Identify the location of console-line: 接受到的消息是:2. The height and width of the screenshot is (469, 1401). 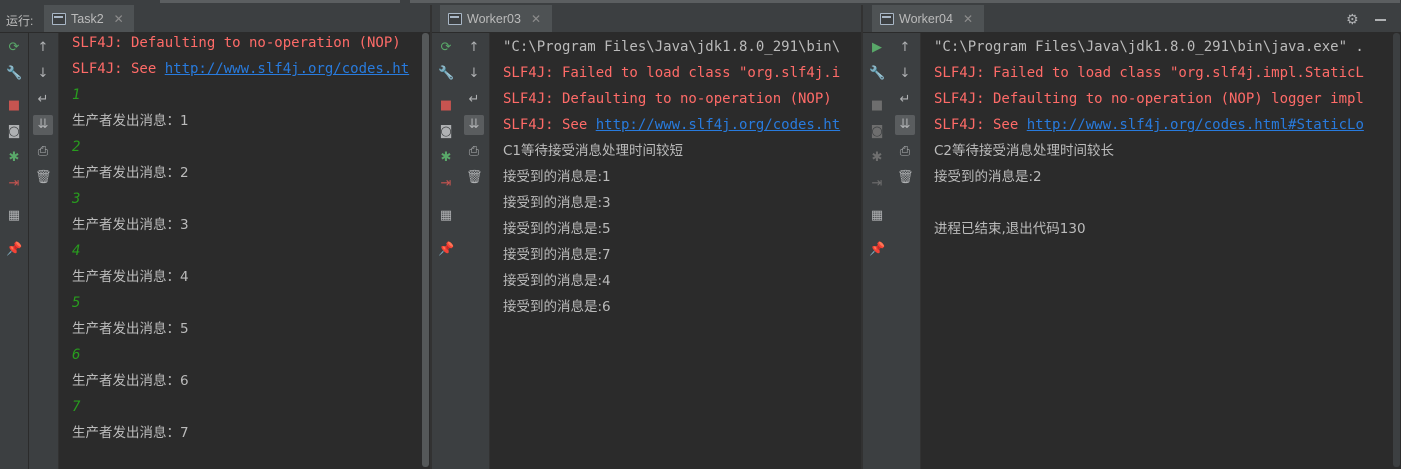
(988, 177).